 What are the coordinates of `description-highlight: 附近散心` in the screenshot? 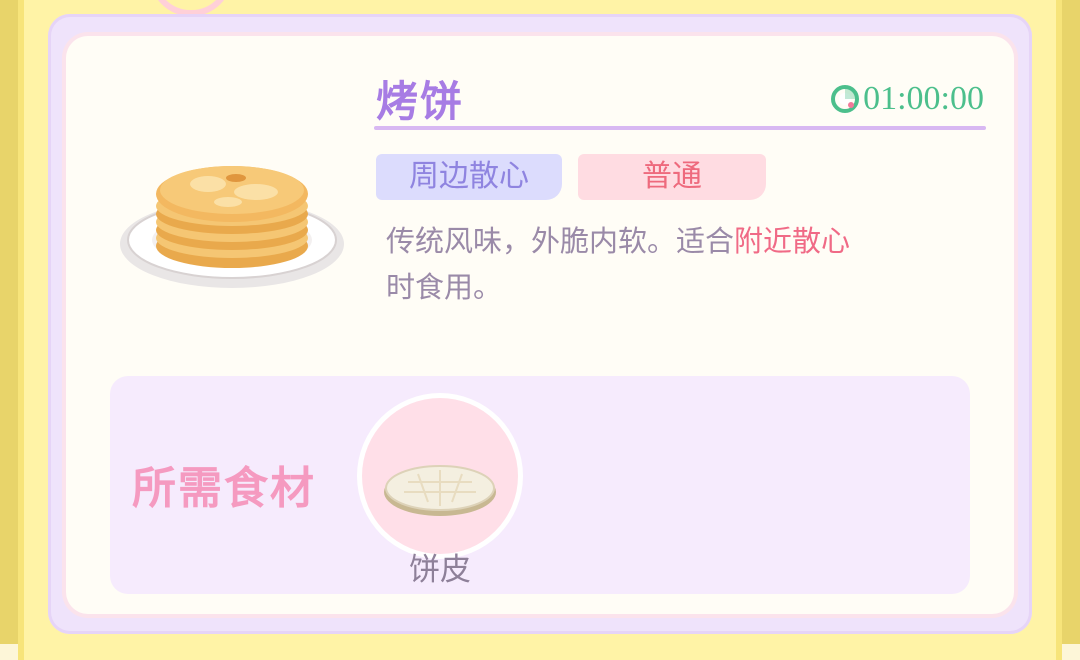 It's located at (792, 241).